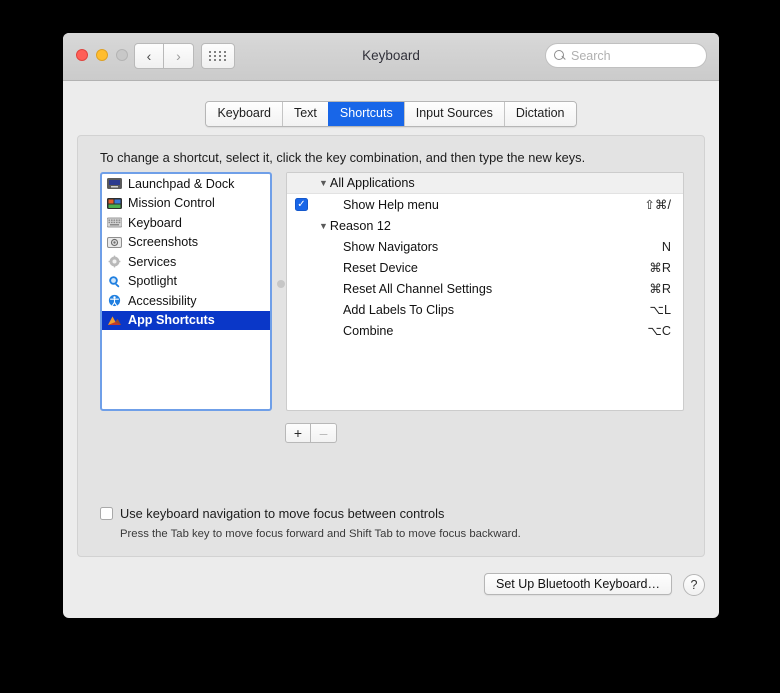 This screenshot has width=780, height=693. Describe the element at coordinates (114, 261) in the screenshot. I see `services-gear-icon` at that location.